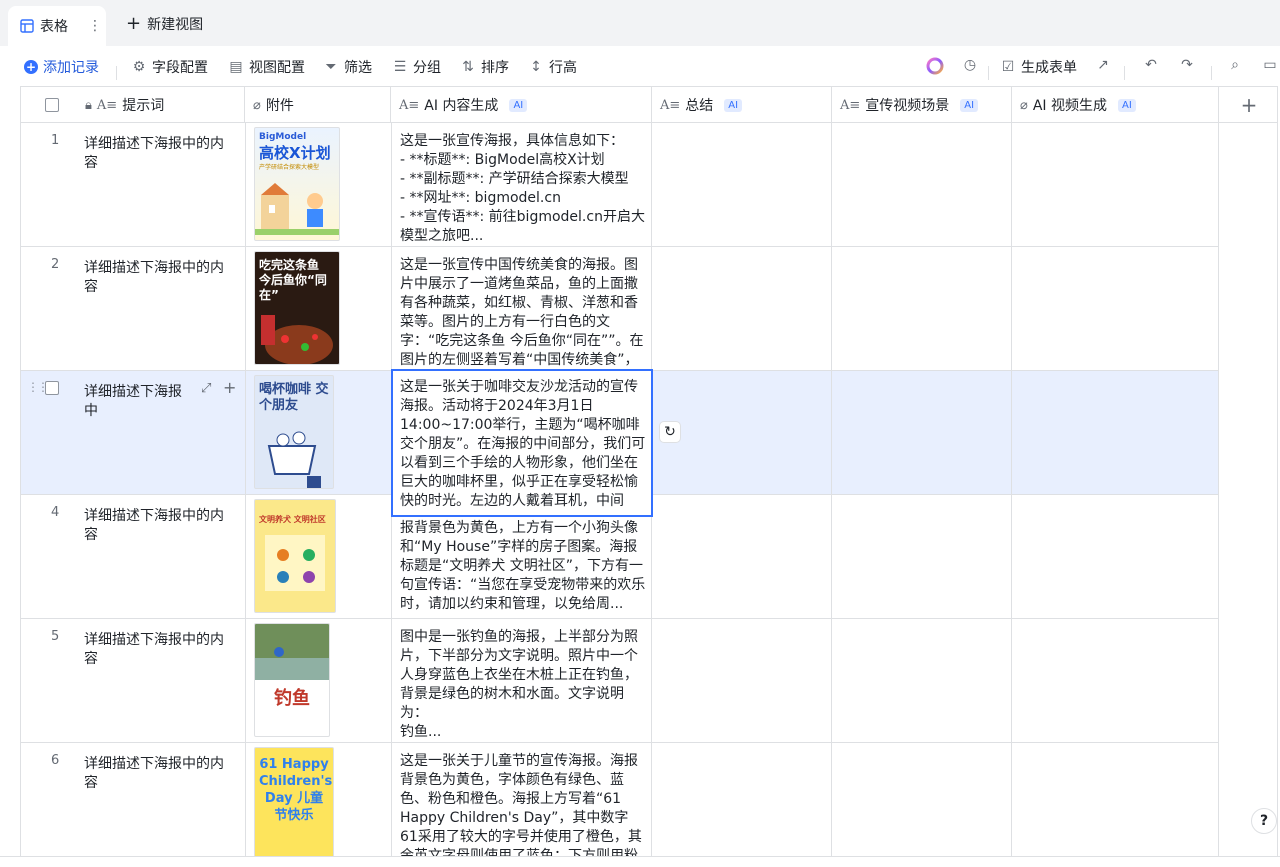 Image resolution: width=1280 pixels, height=867 pixels. What do you see at coordinates (292, 652) in the screenshot?
I see `fishing-photo-icon` at bounding box center [292, 652].